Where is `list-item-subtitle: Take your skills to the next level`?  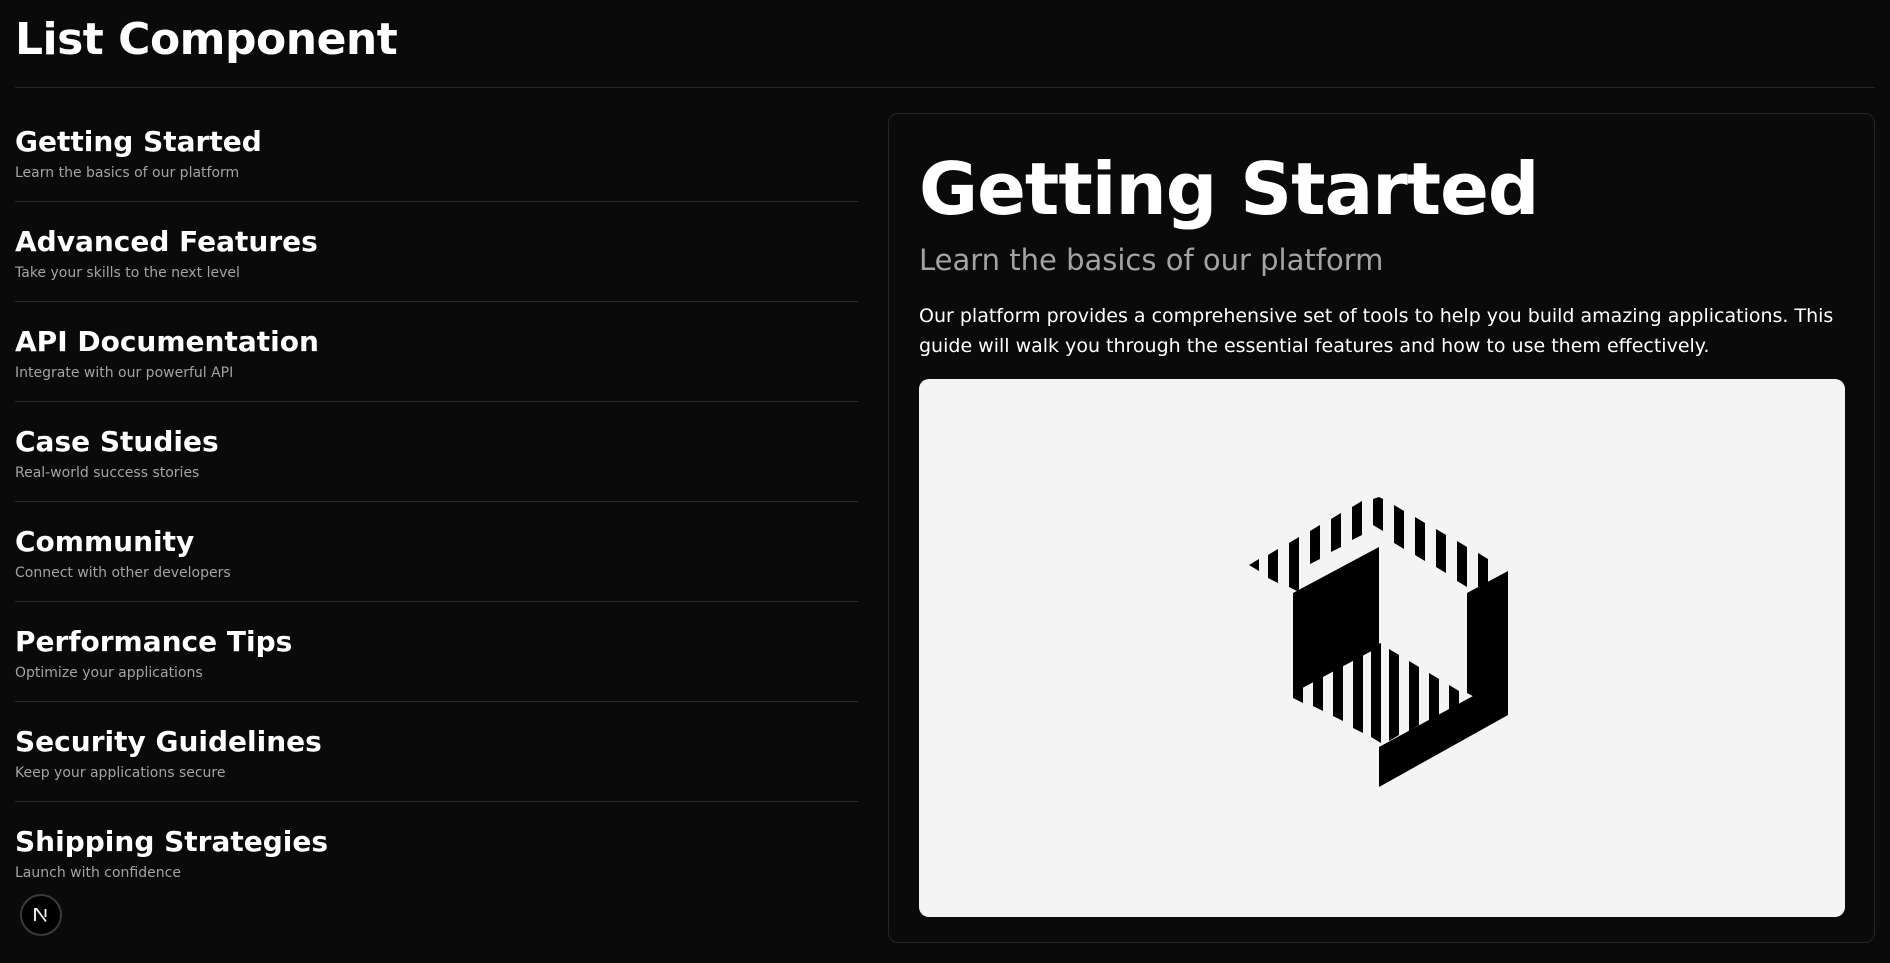 list-item-subtitle: Take your skills to the next level is located at coordinates (127, 273).